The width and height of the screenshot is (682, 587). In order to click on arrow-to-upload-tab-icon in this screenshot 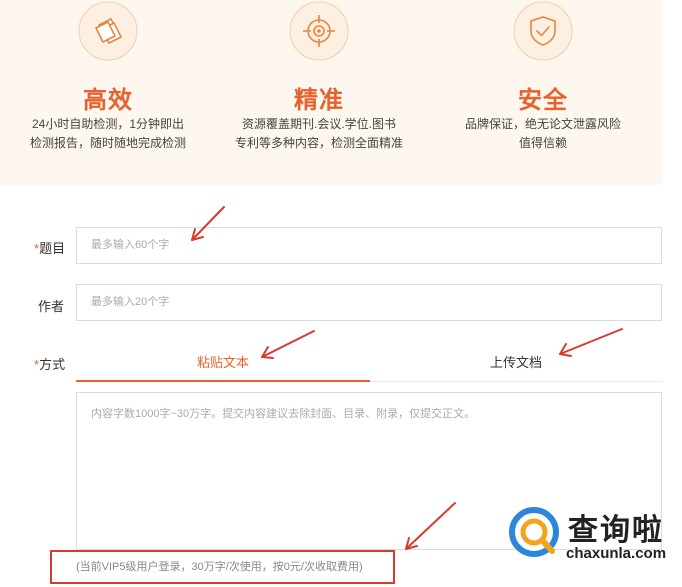, I will do `click(591, 342)`.